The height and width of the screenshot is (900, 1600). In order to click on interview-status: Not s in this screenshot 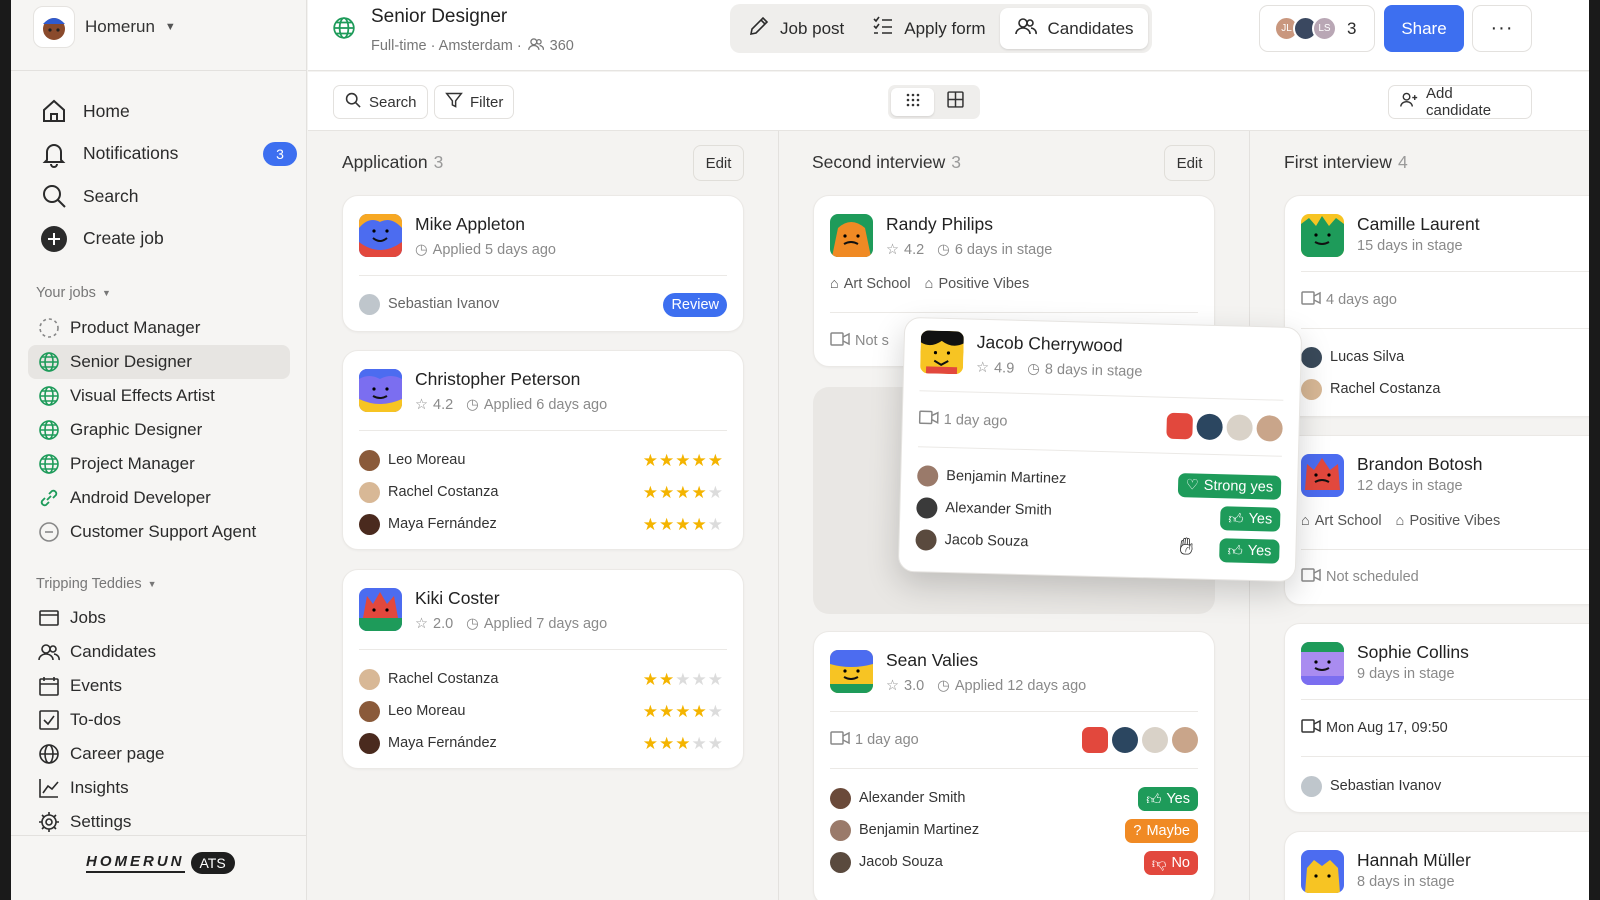, I will do `click(859, 341)`.